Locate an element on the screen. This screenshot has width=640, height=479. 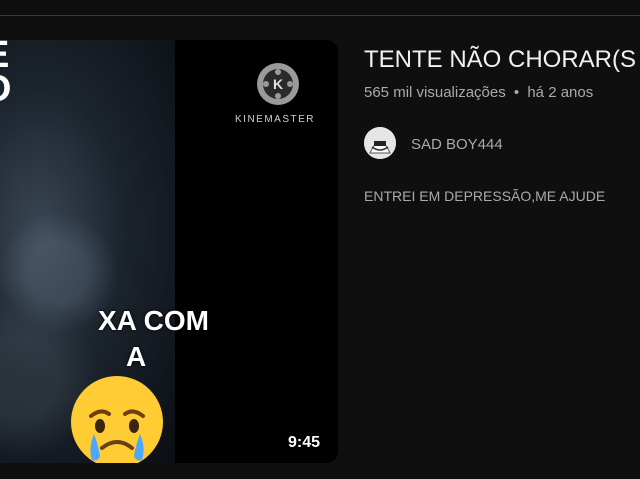
upload-age: há 2 anos is located at coordinates (560, 92).